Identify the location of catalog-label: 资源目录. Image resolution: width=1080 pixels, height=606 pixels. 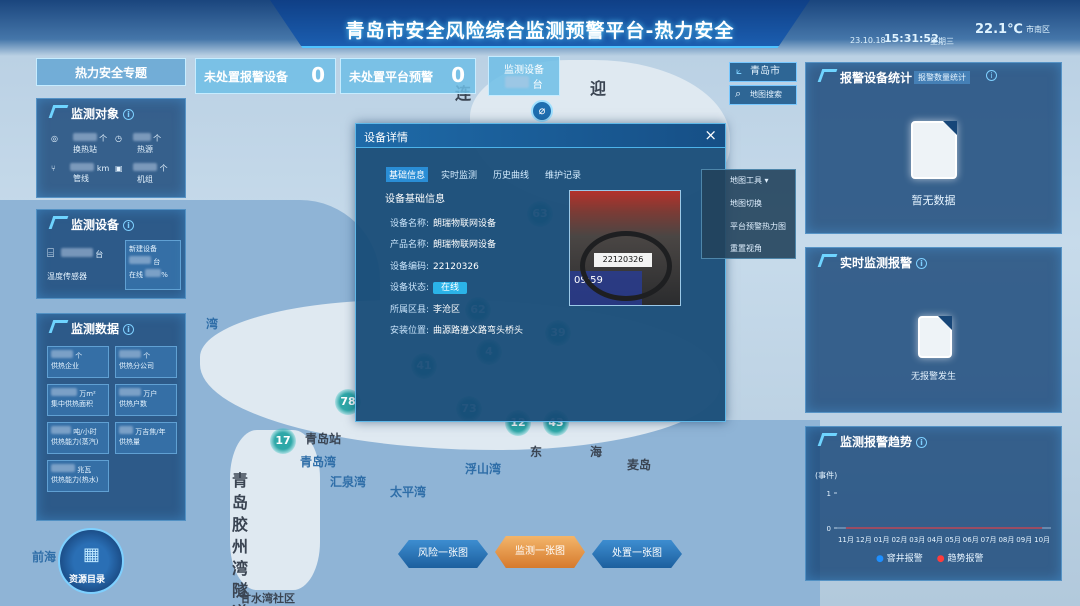
(87, 578).